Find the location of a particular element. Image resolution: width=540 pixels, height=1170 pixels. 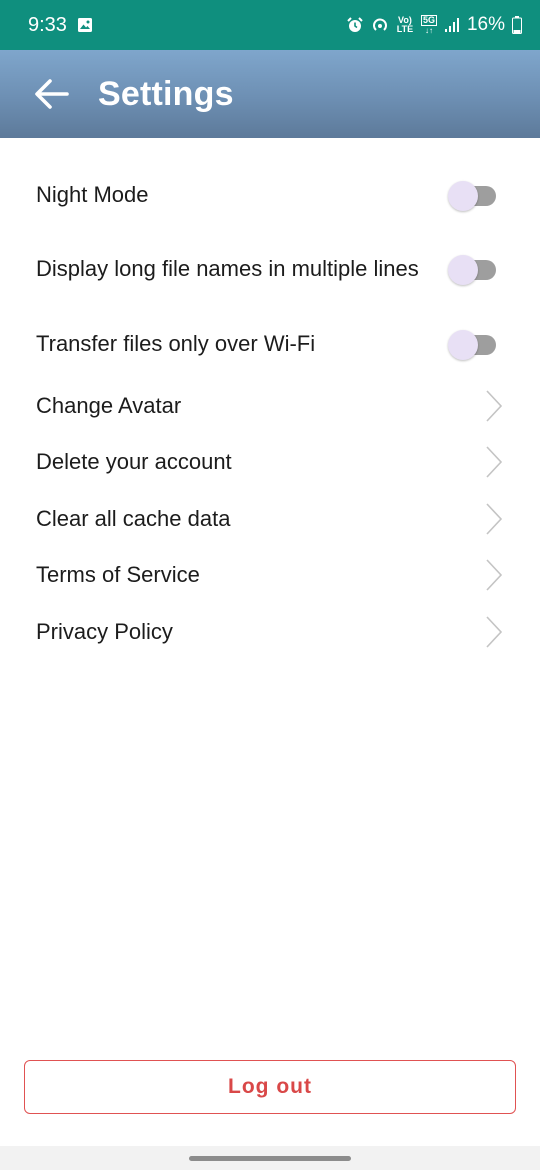

delete-account-label: Delete your account is located at coordinates (134, 461).